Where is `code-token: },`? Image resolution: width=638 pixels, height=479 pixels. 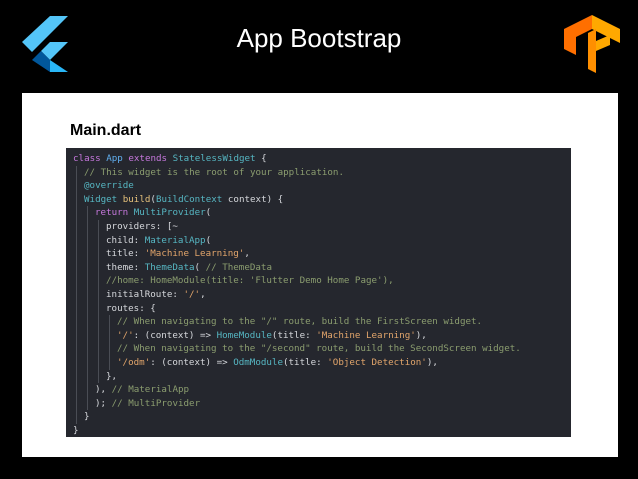
code-token: }, is located at coordinates (112, 376).